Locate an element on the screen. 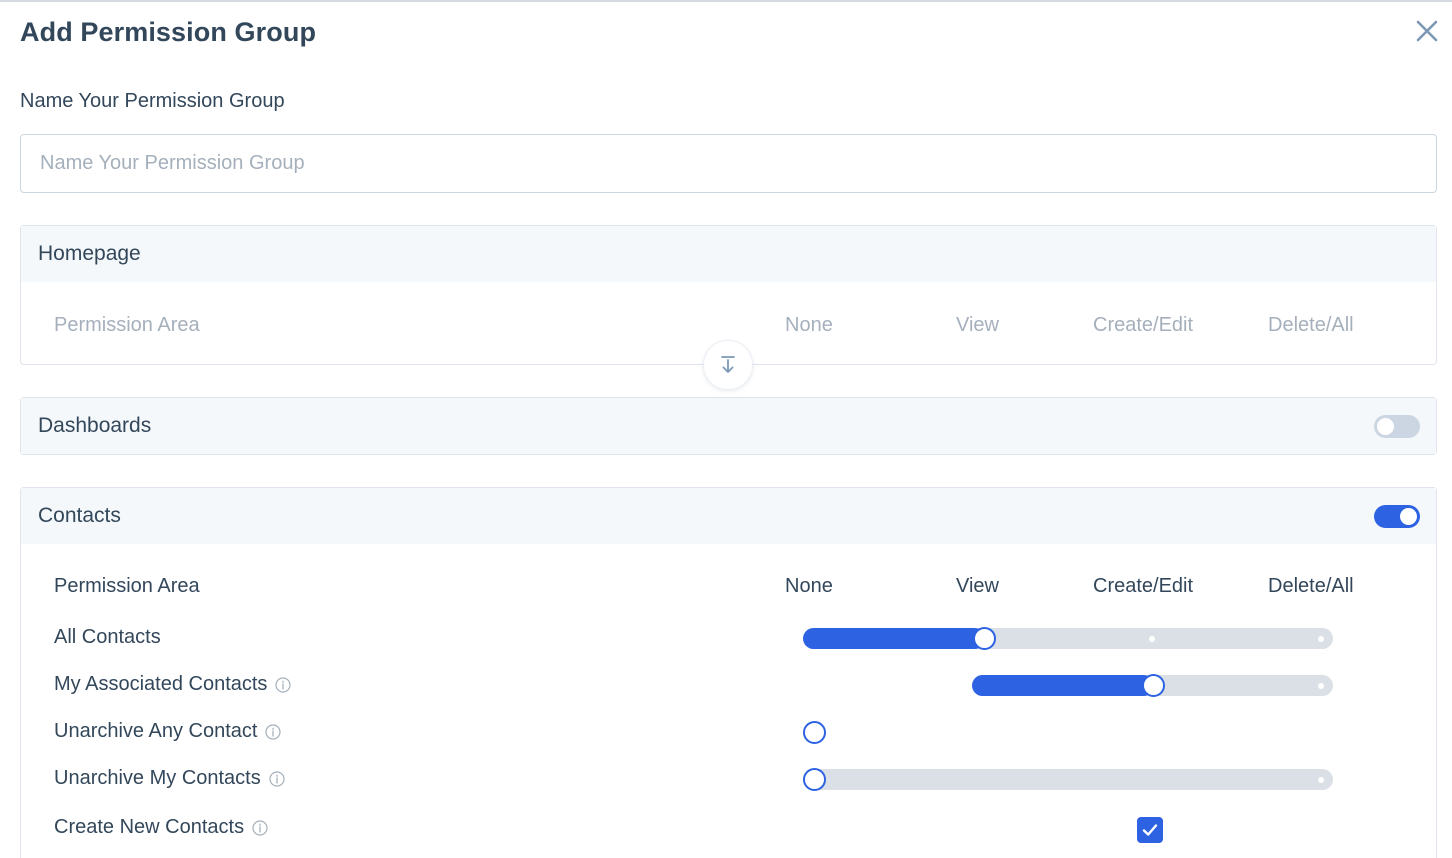 This screenshot has width=1452, height=858. row-label-text: Create New Contacts is located at coordinates (149, 827).